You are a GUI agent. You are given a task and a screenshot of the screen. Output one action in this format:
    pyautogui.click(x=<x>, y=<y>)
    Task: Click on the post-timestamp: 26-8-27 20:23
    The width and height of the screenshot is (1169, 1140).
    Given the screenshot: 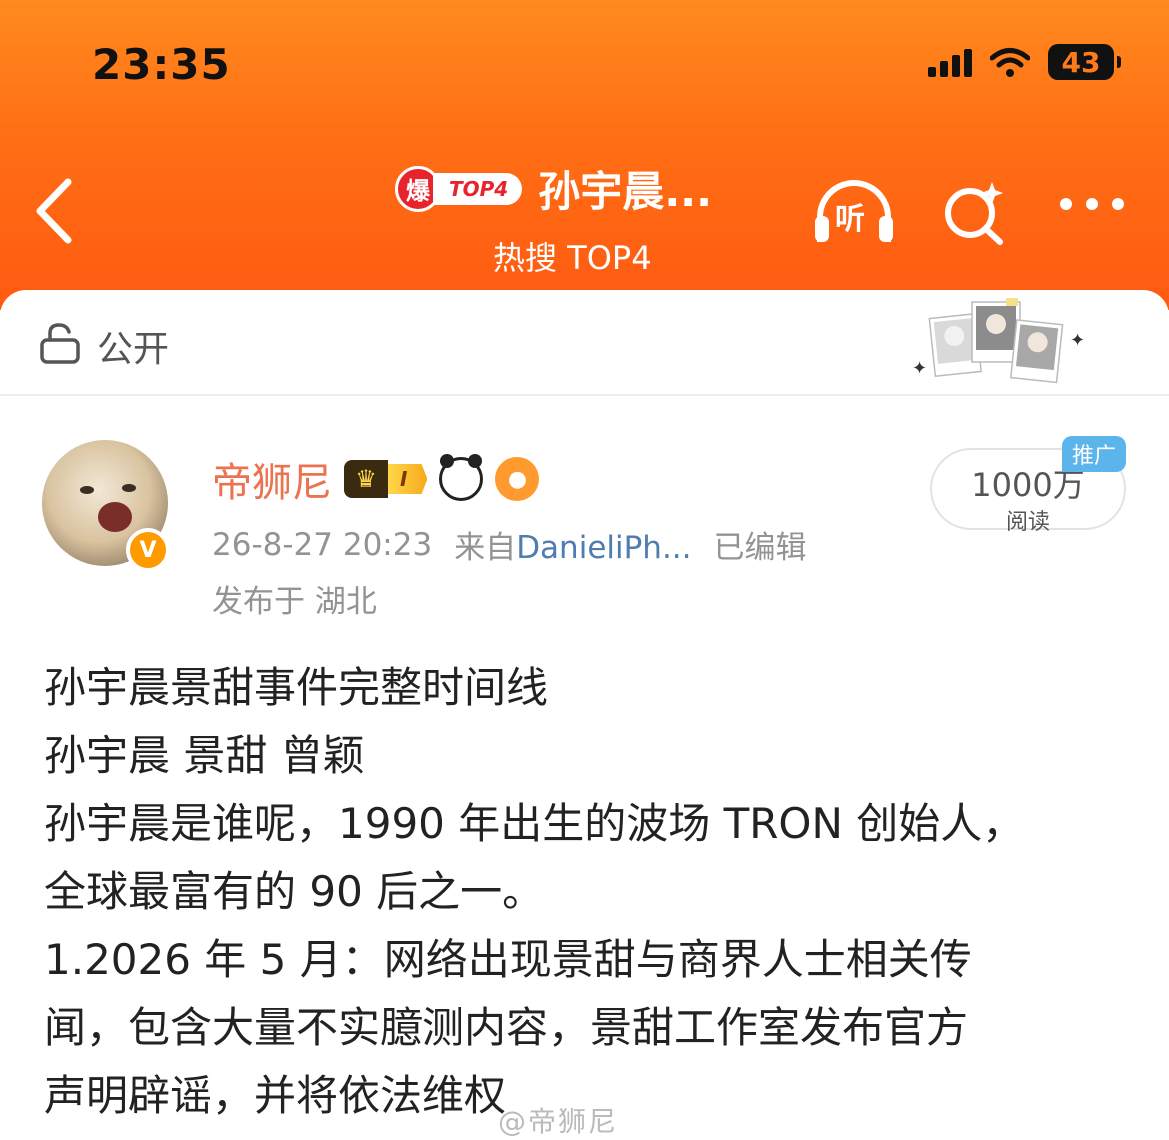 What is the action you would take?
    pyautogui.click(x=322, y=544)
    